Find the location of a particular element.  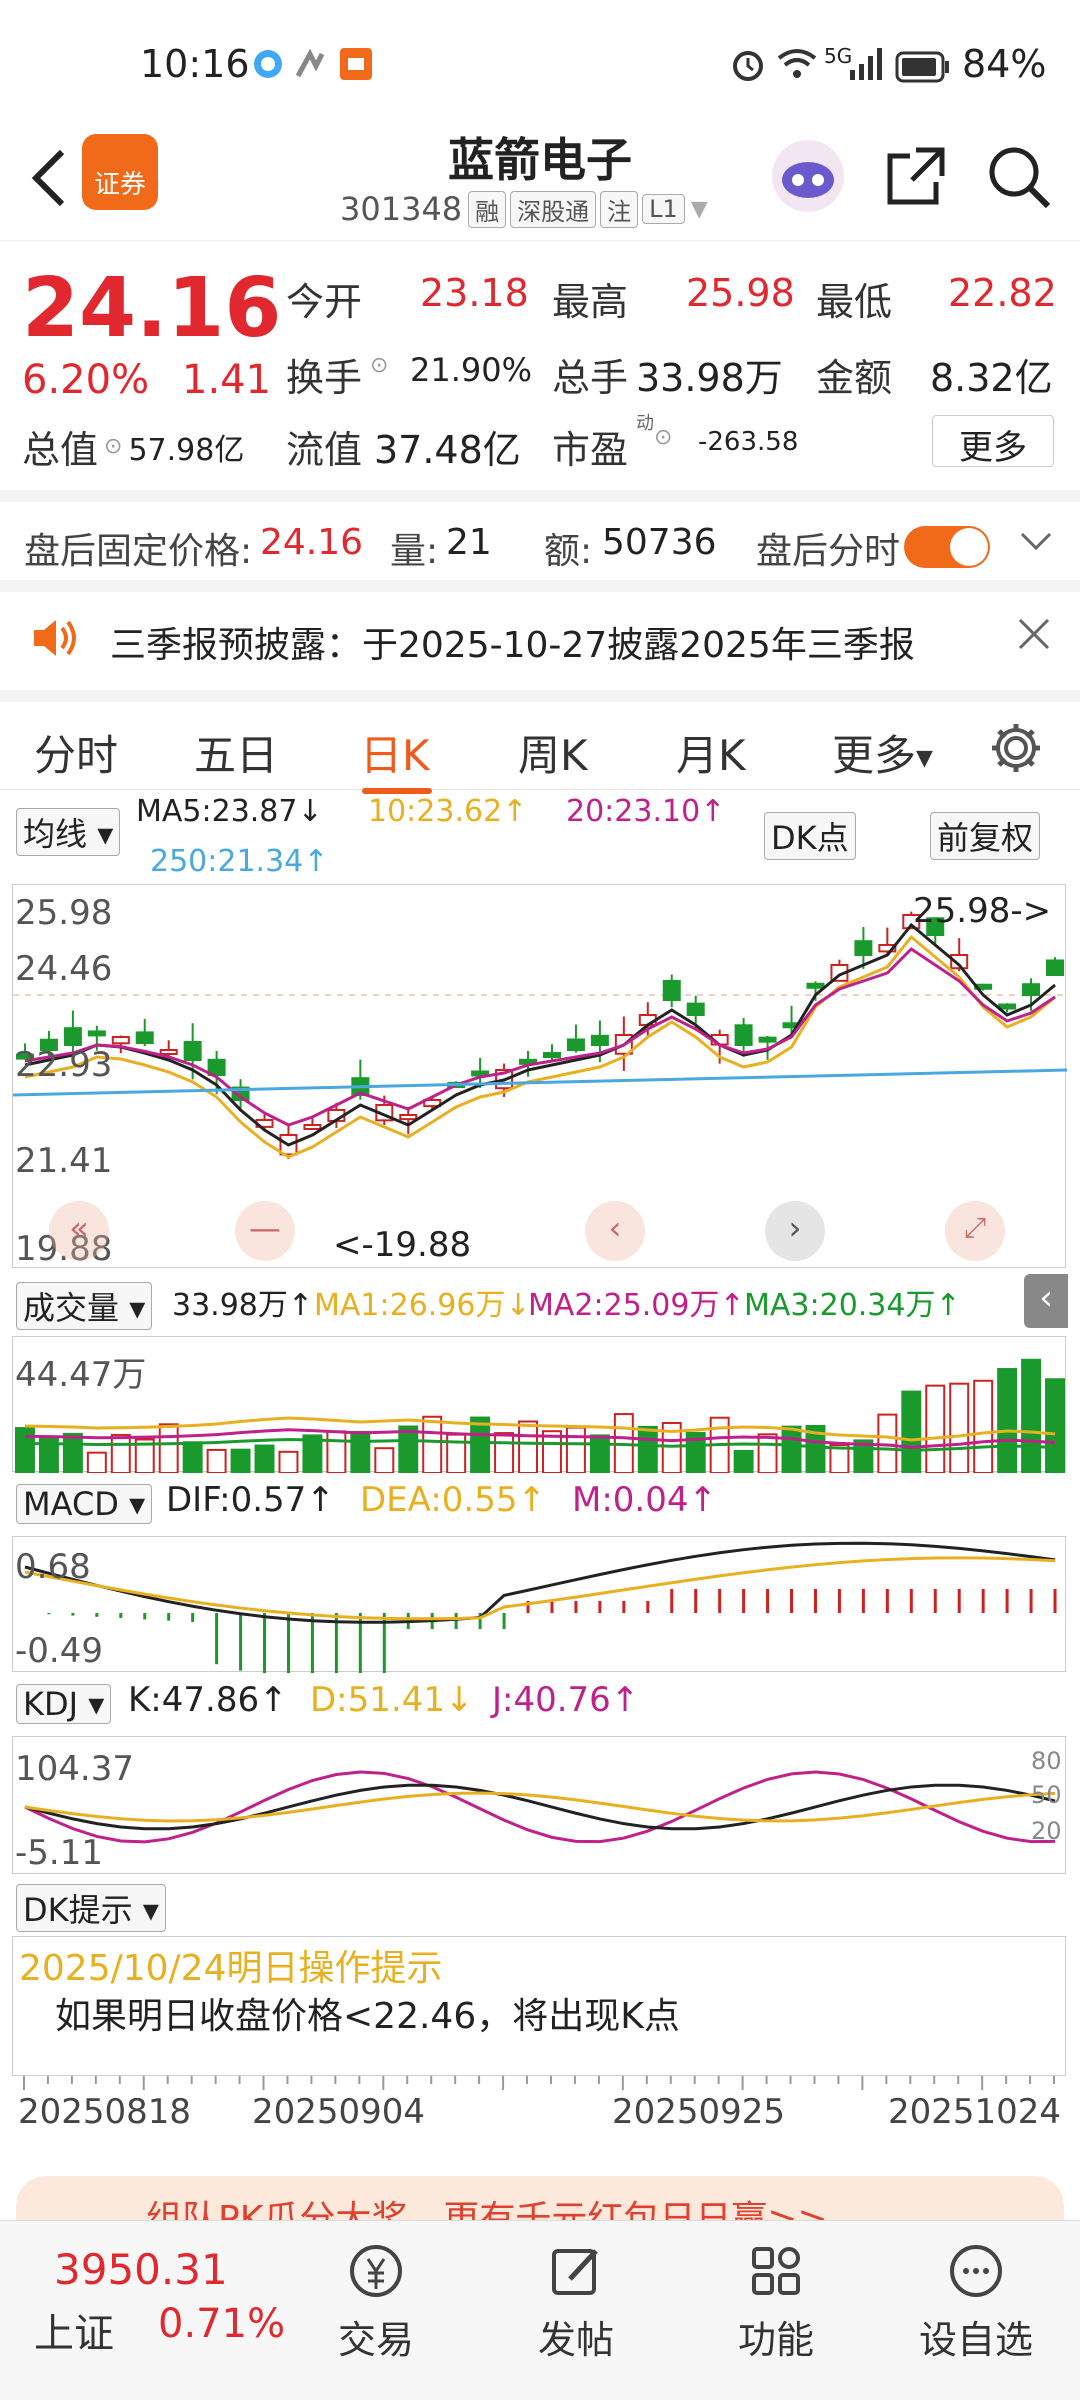

wifi-icon is located at coordinates (797, 68).